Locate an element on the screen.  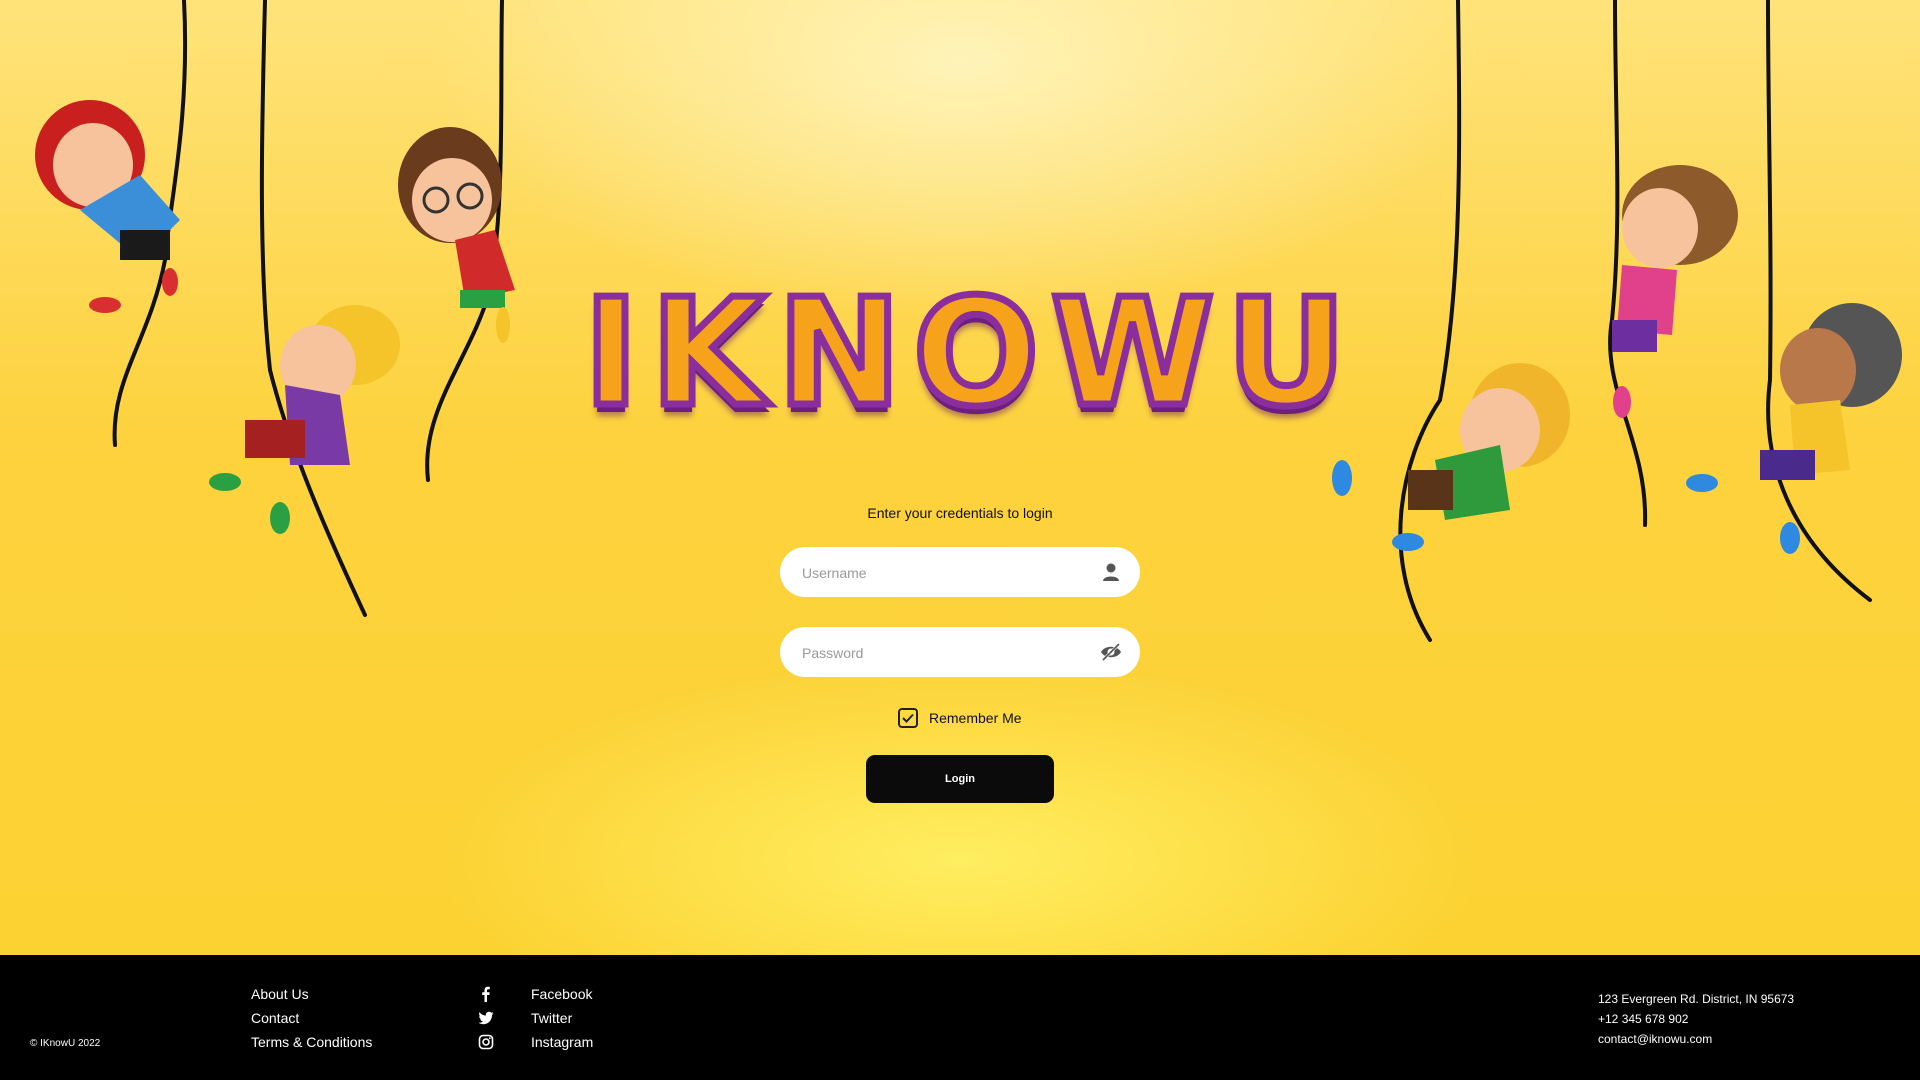
instagram-link: Instagram is located at coordinates (535, 1045).